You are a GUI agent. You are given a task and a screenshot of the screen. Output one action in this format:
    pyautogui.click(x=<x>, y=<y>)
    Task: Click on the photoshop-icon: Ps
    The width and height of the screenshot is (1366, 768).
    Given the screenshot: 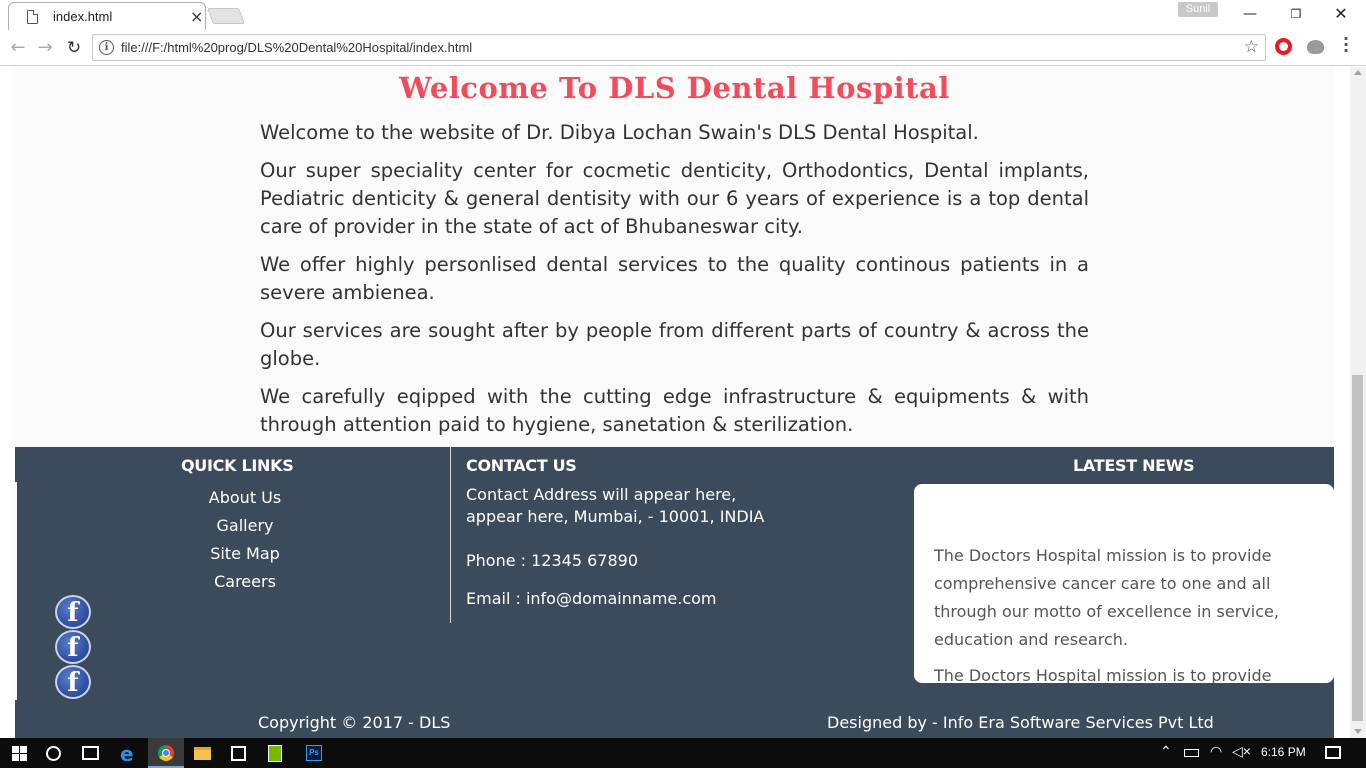 What is the action you would take?
    pyautogui.click(x=314, y=753)
    